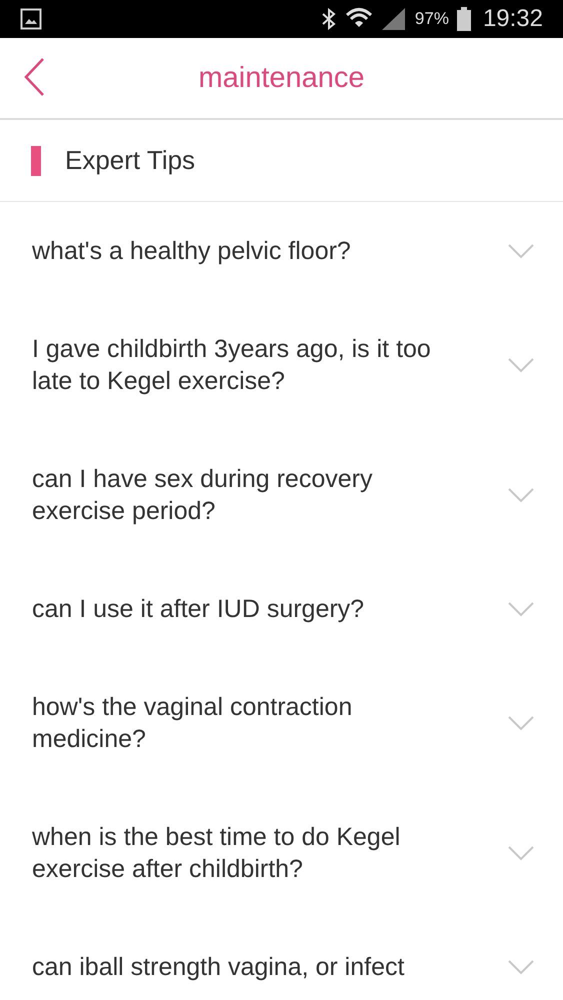  I want to click on section-title: Expert Tips, so click(130, 160).